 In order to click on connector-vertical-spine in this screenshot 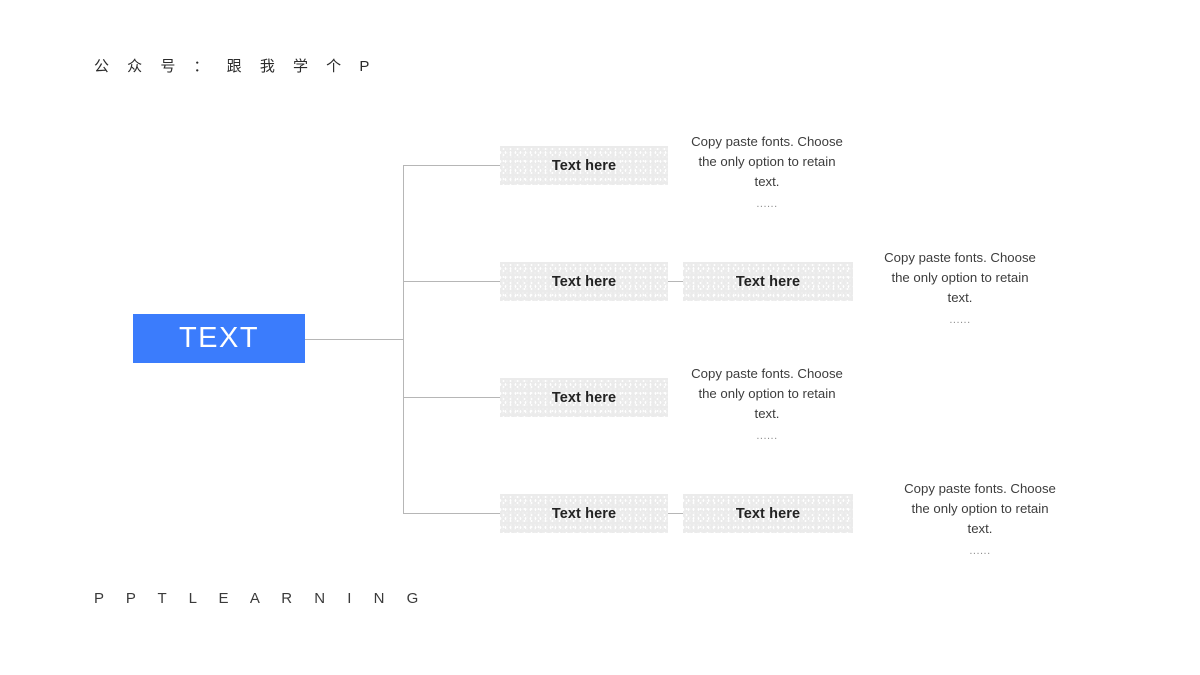, I will do `click(403, 339)`.